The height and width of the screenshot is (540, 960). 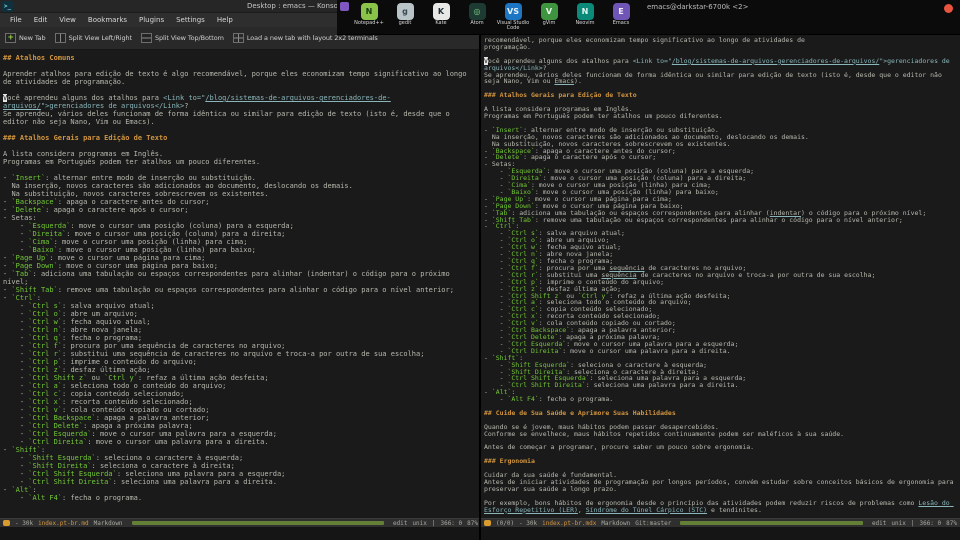 What do you see at coordinates (344, 6) in the screenshot?
I see `emacs-window-icon` at bounding box center [344, 6].